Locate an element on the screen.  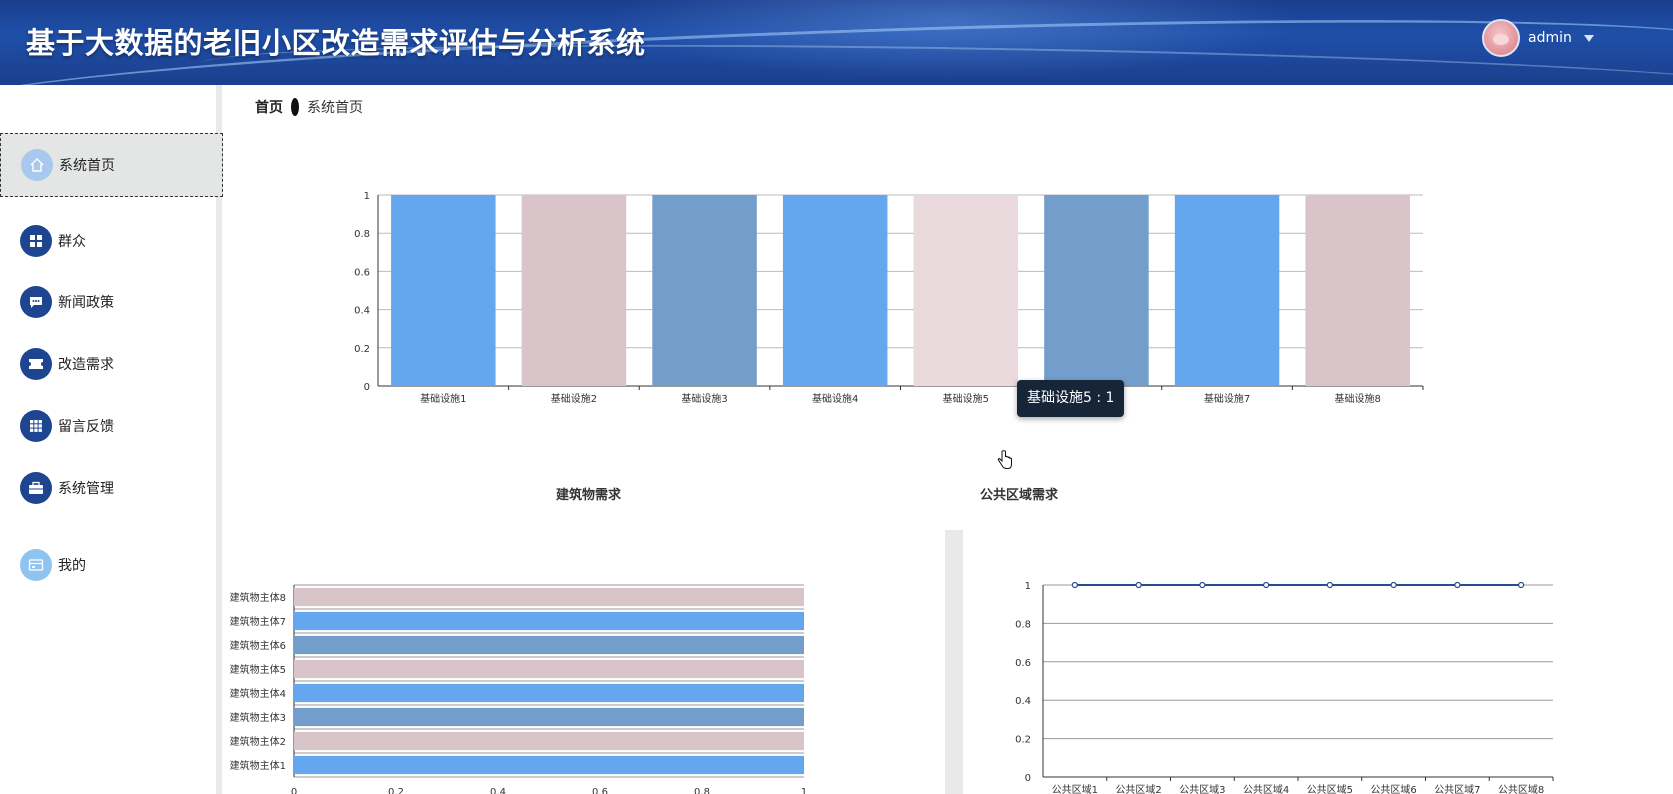
y-tick-label: 建筑物主体1 is located at coordinates (258, 765).